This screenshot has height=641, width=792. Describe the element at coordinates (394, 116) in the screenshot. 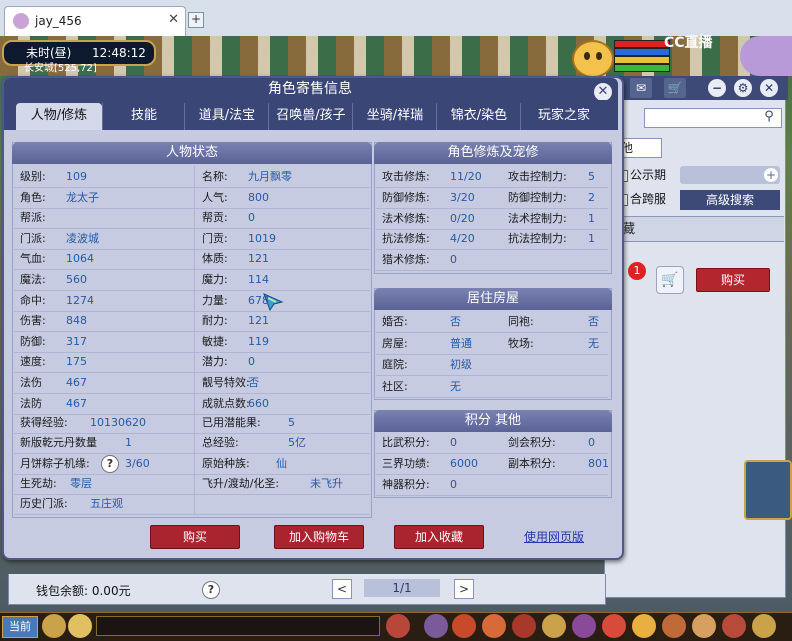

I see `tab-mounts: 坐骑/祥瑞` at that location.